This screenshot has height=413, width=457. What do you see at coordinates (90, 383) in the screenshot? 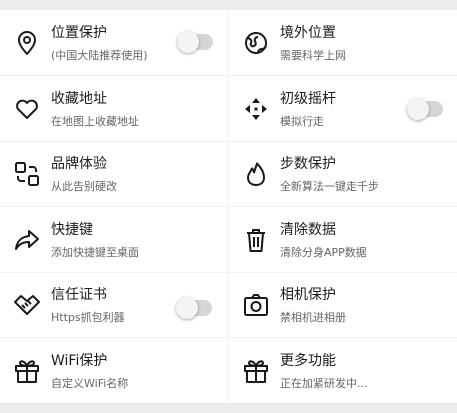
I see `feature-subtitle: 自定义WiFi名称` at bounding box center [90, 383].